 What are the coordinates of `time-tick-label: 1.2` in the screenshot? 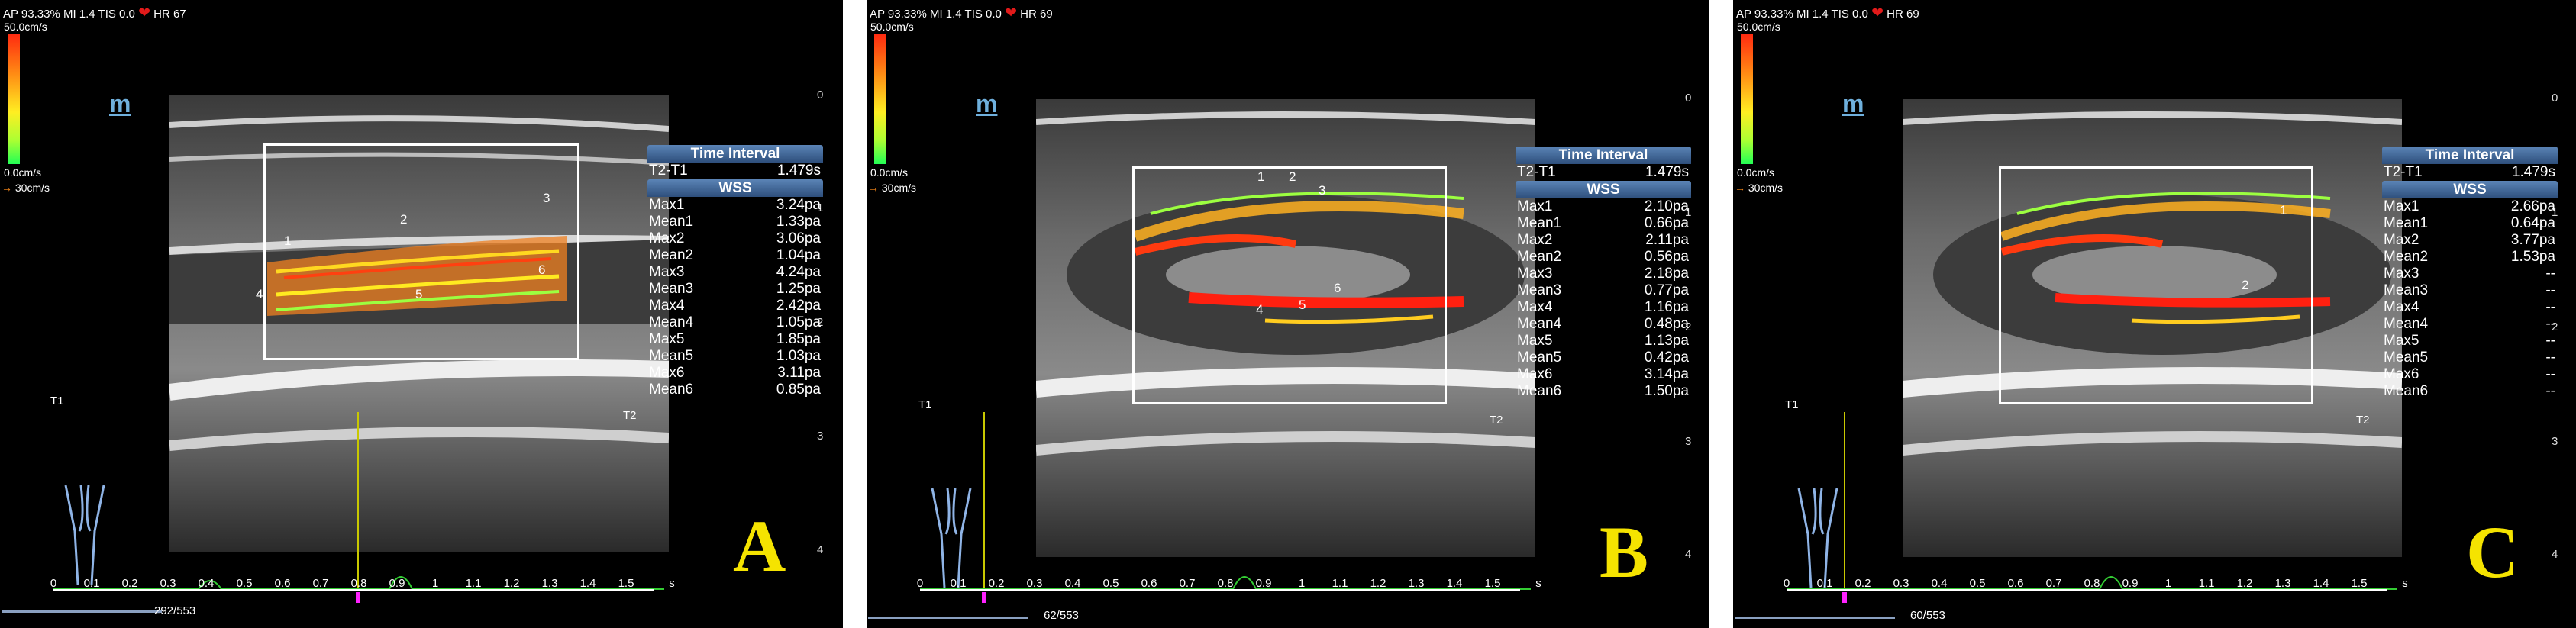 It's located at (2244, 584).